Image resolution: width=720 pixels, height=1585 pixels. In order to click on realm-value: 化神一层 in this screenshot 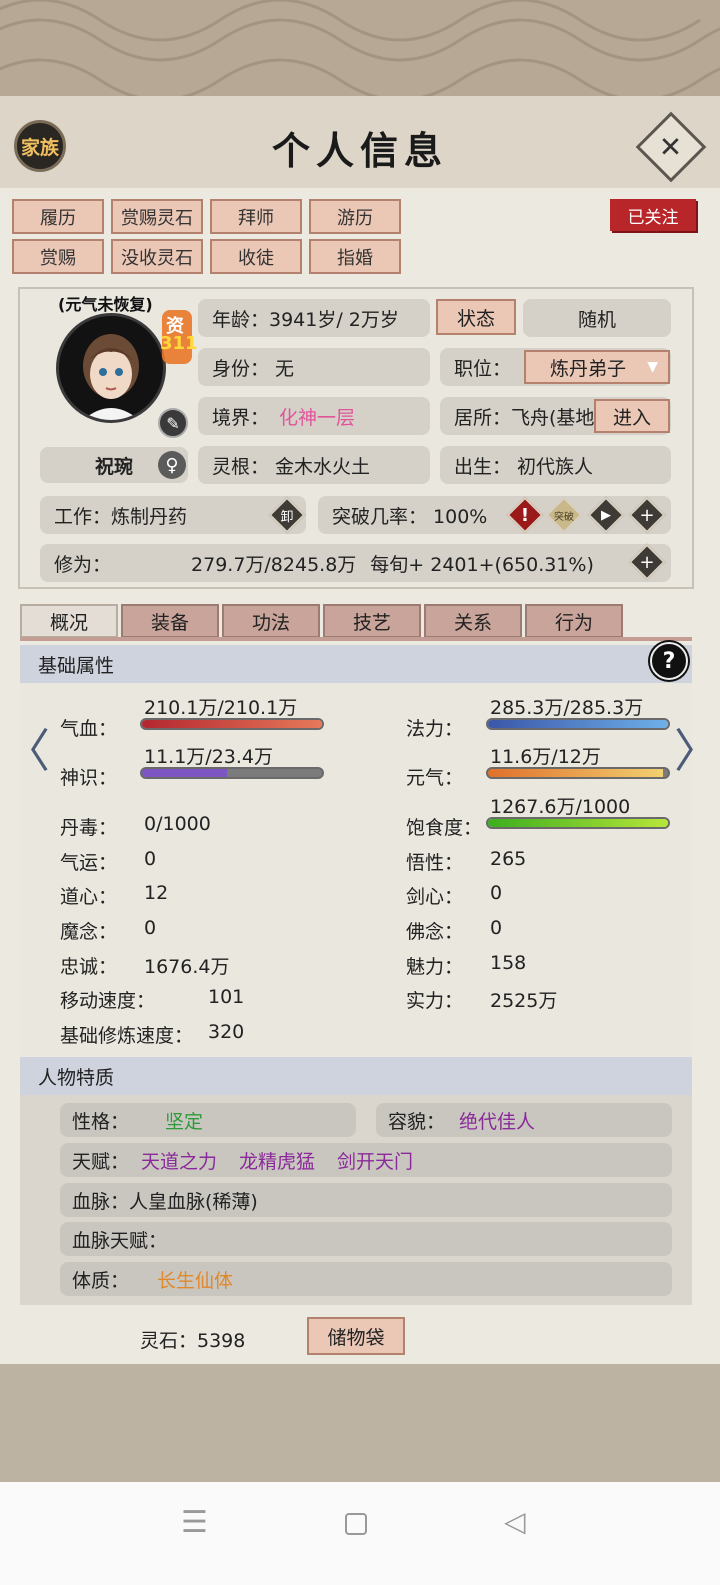, I will do `click(317, 417)`.